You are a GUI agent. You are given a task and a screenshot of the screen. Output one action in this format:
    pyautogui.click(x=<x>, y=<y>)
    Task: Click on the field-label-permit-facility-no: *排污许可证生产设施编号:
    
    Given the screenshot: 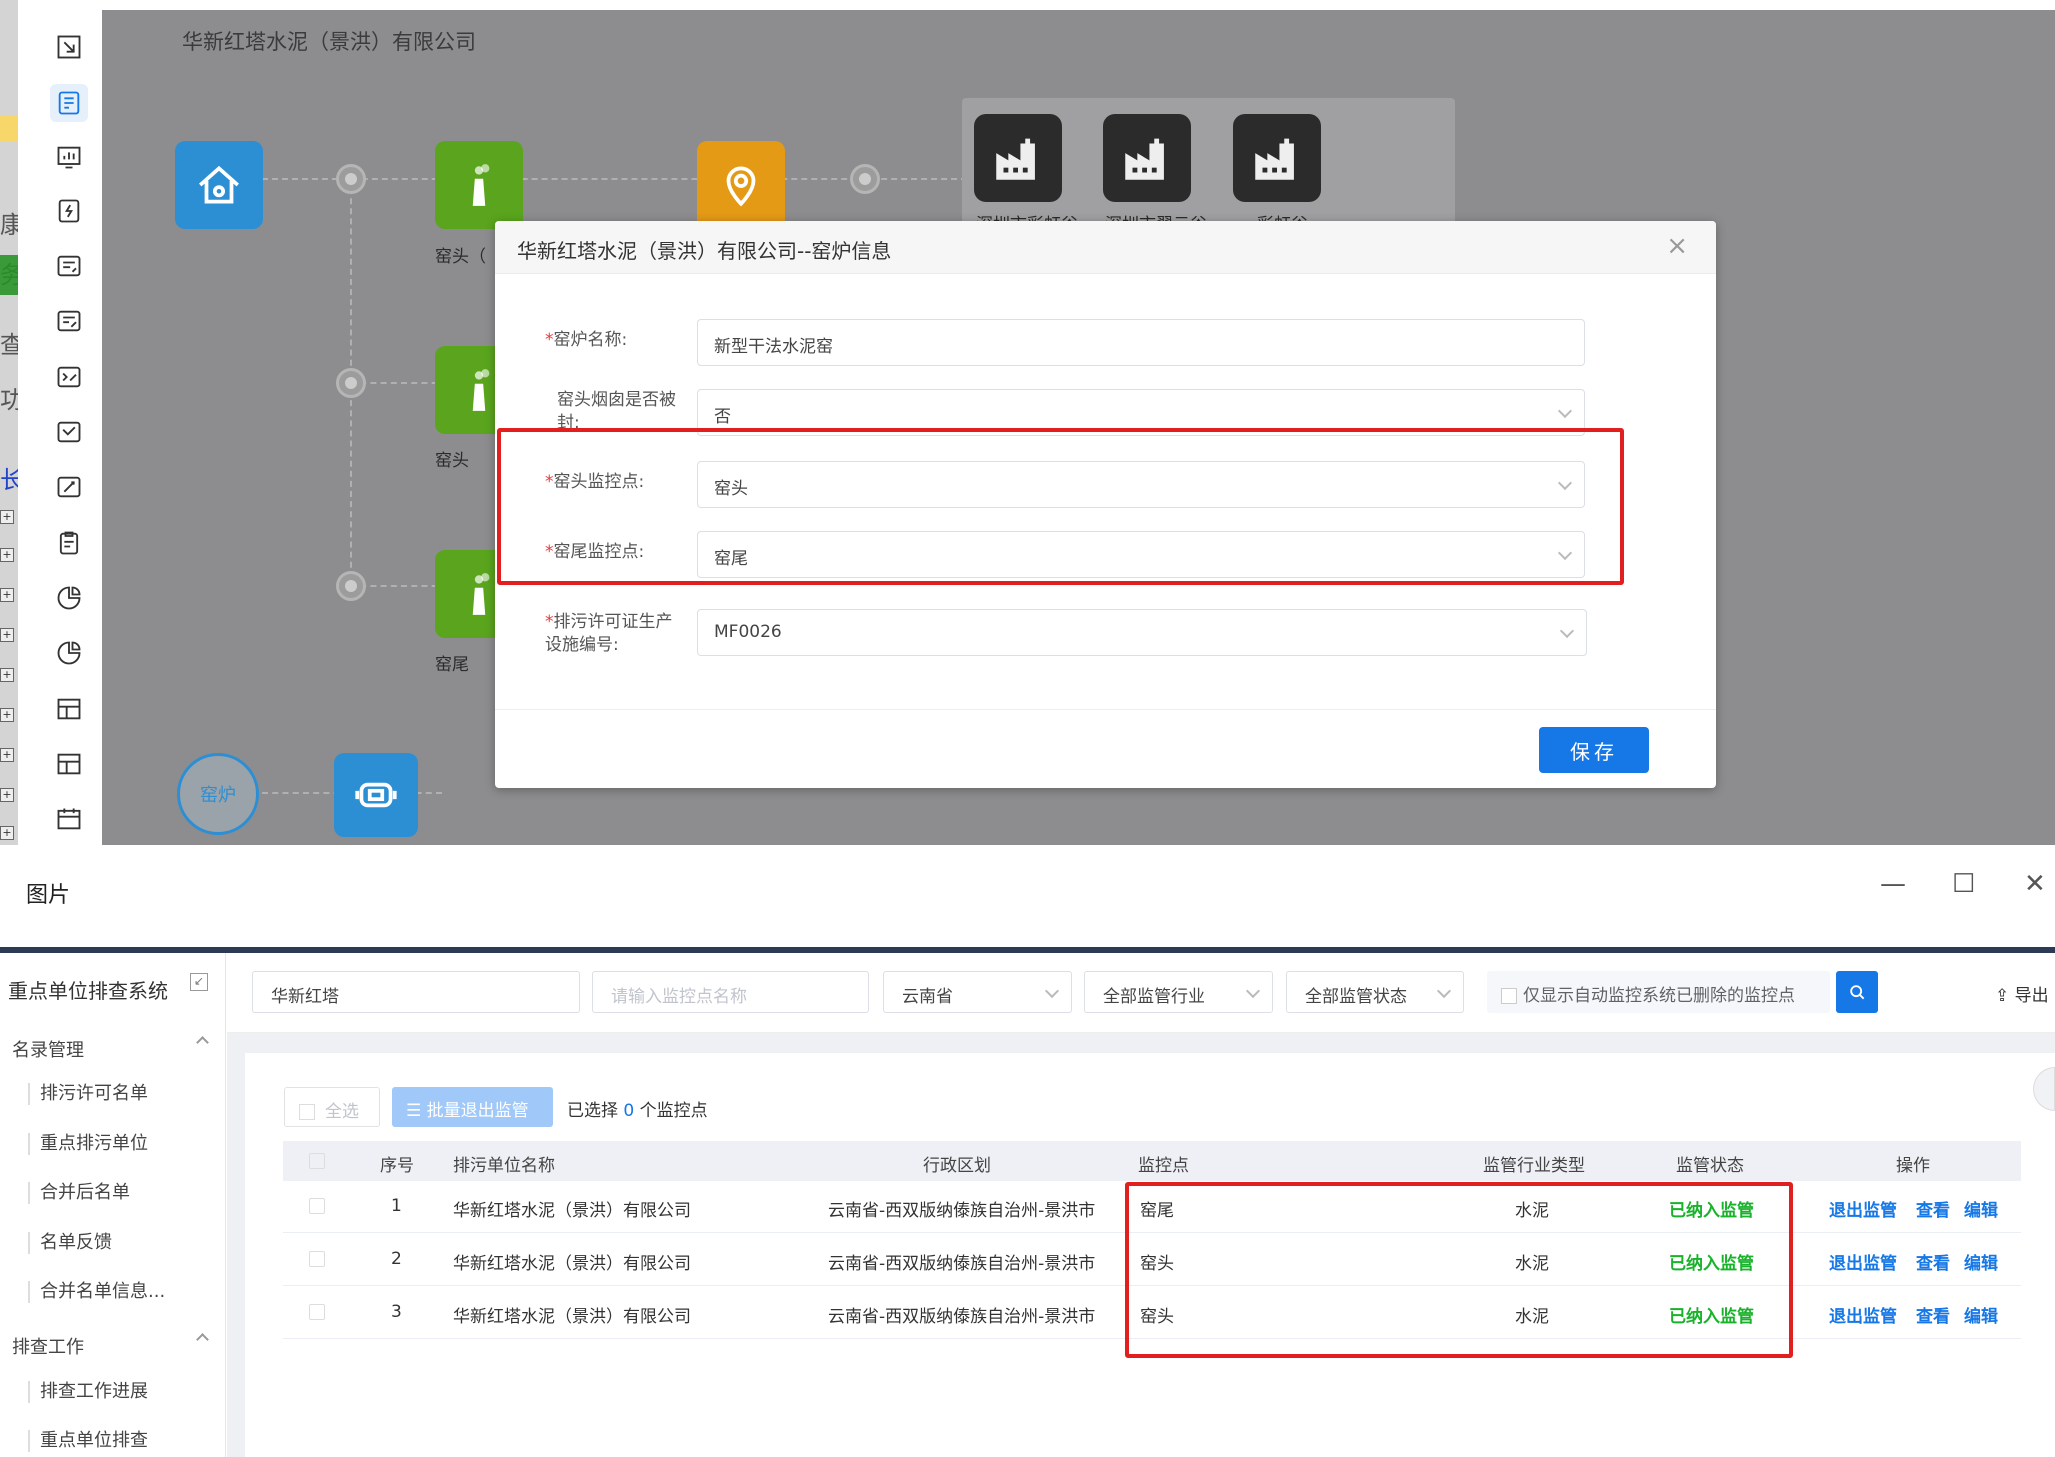 What is the action you would take?
    pyautogui.click(x=609, y=633)
    